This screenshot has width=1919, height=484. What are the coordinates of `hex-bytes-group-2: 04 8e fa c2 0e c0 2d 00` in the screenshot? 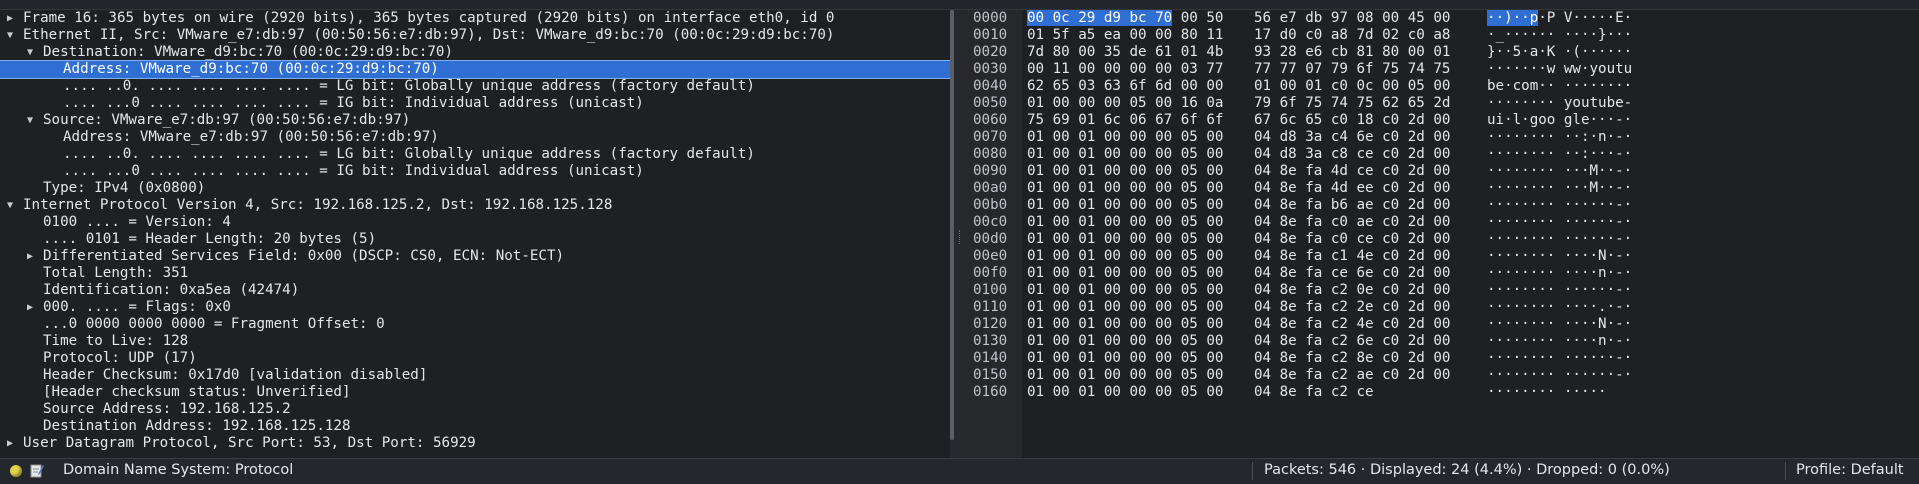 It's located at (1352, 290).